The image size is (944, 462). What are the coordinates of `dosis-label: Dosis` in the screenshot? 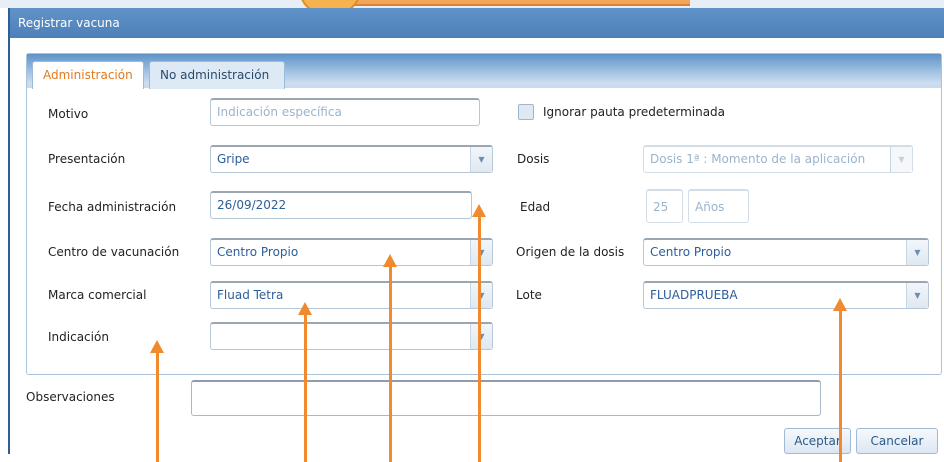 It's located at (533, 159).